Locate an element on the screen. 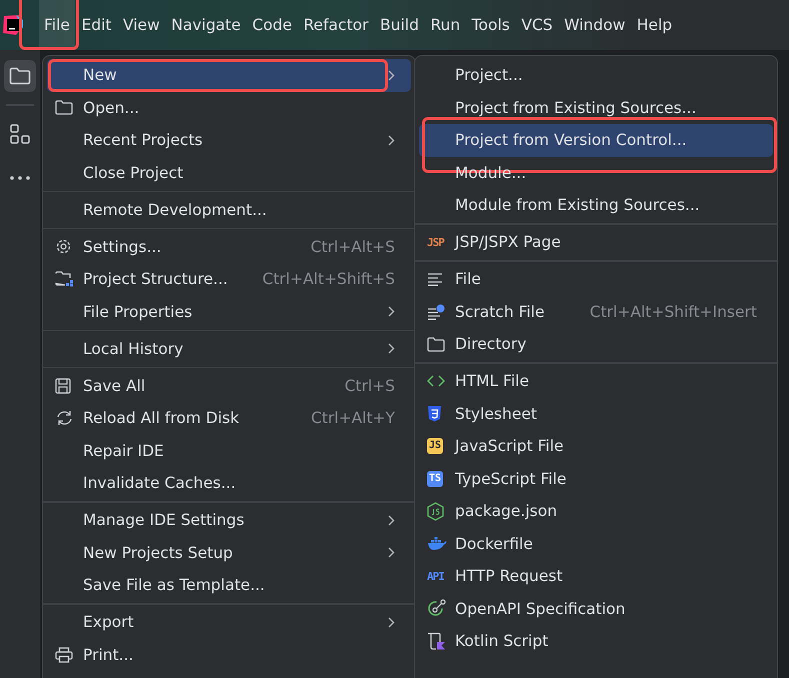  menu-bar-item: Code is located at coordinates (272, 25).